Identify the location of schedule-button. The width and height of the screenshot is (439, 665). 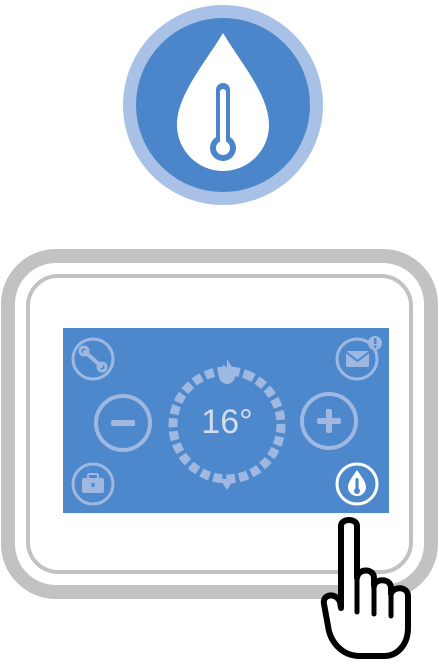
(93, 484).